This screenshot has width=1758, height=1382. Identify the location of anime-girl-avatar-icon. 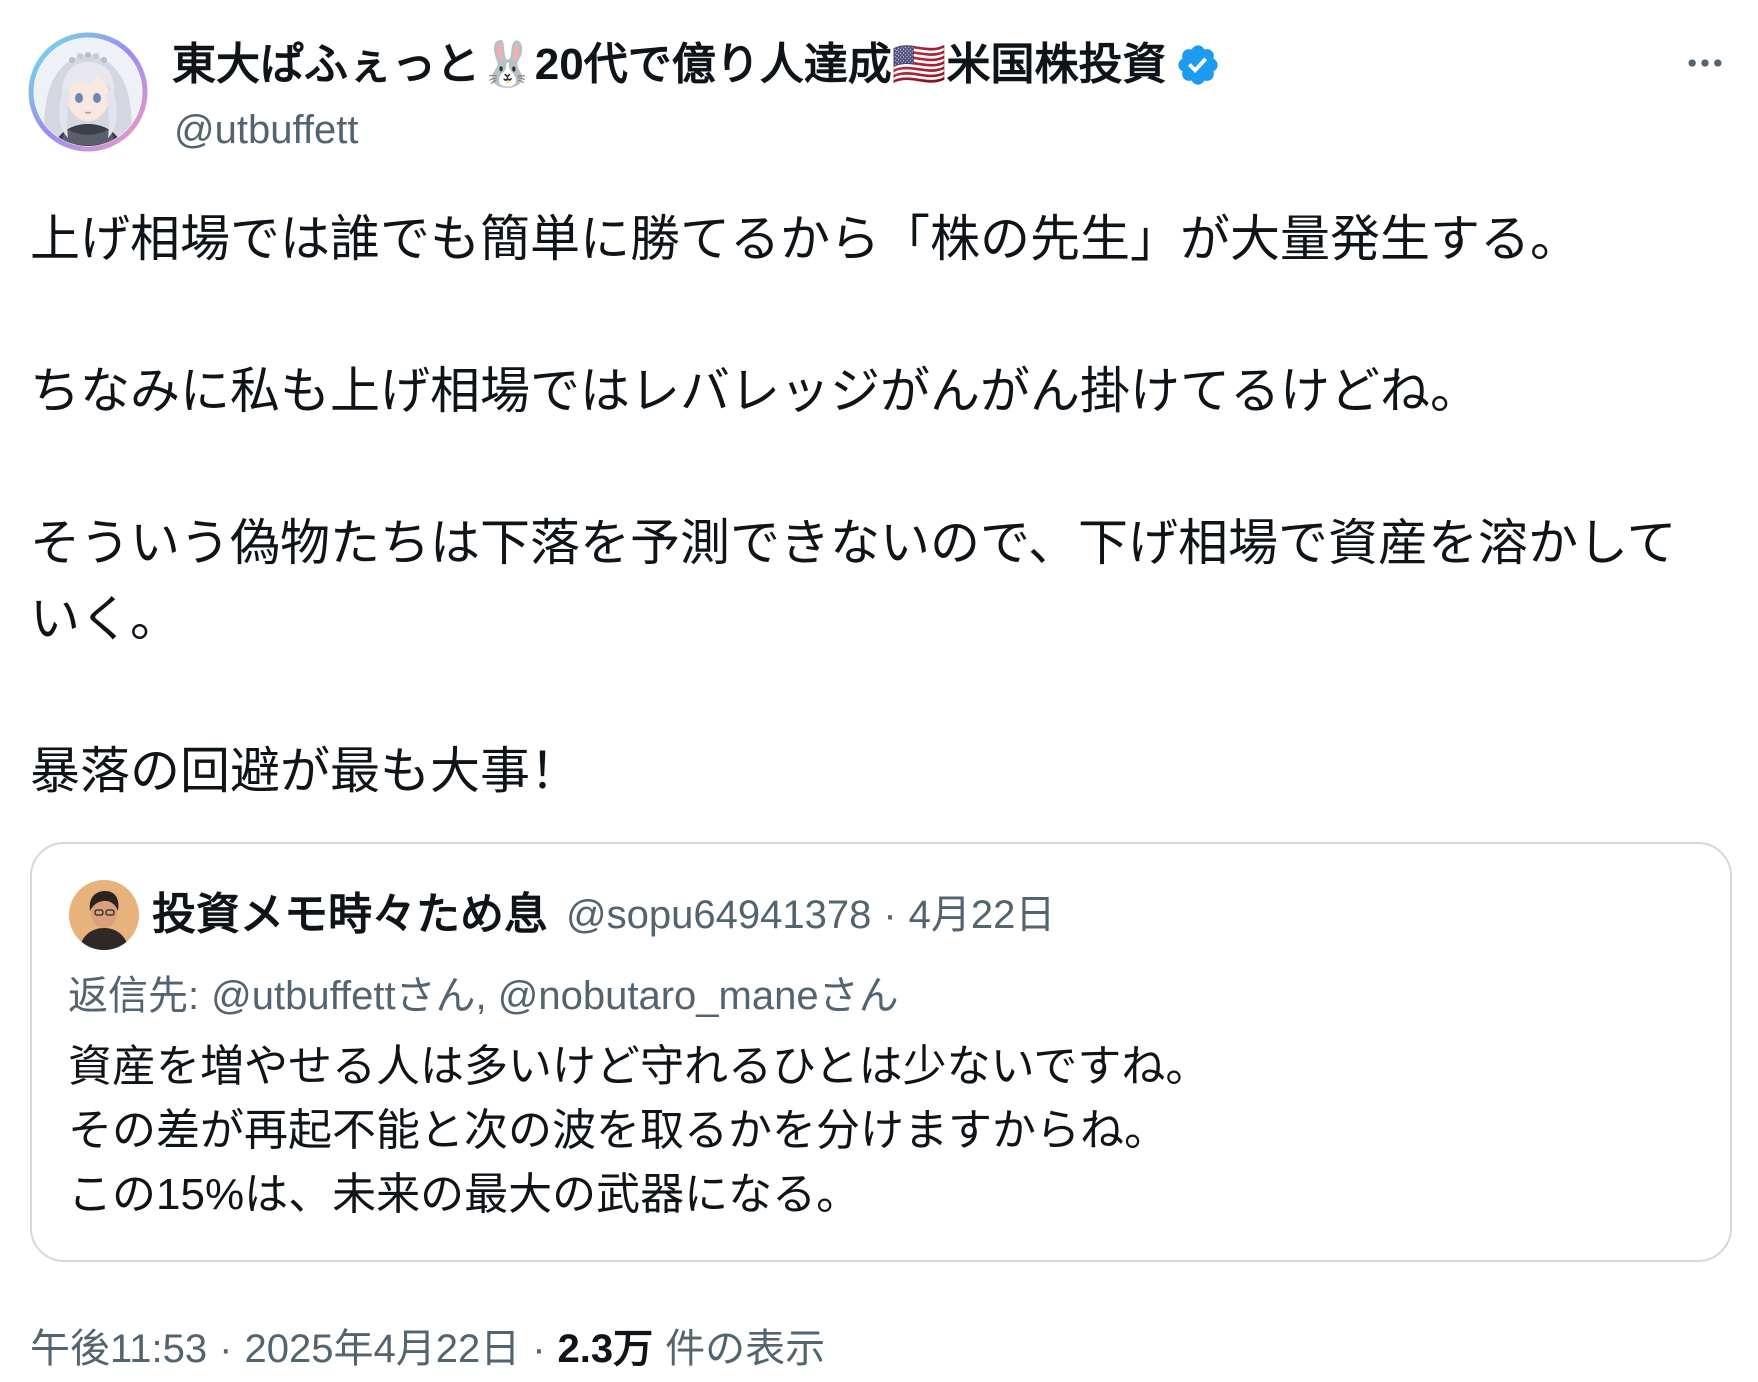
(88, 92).